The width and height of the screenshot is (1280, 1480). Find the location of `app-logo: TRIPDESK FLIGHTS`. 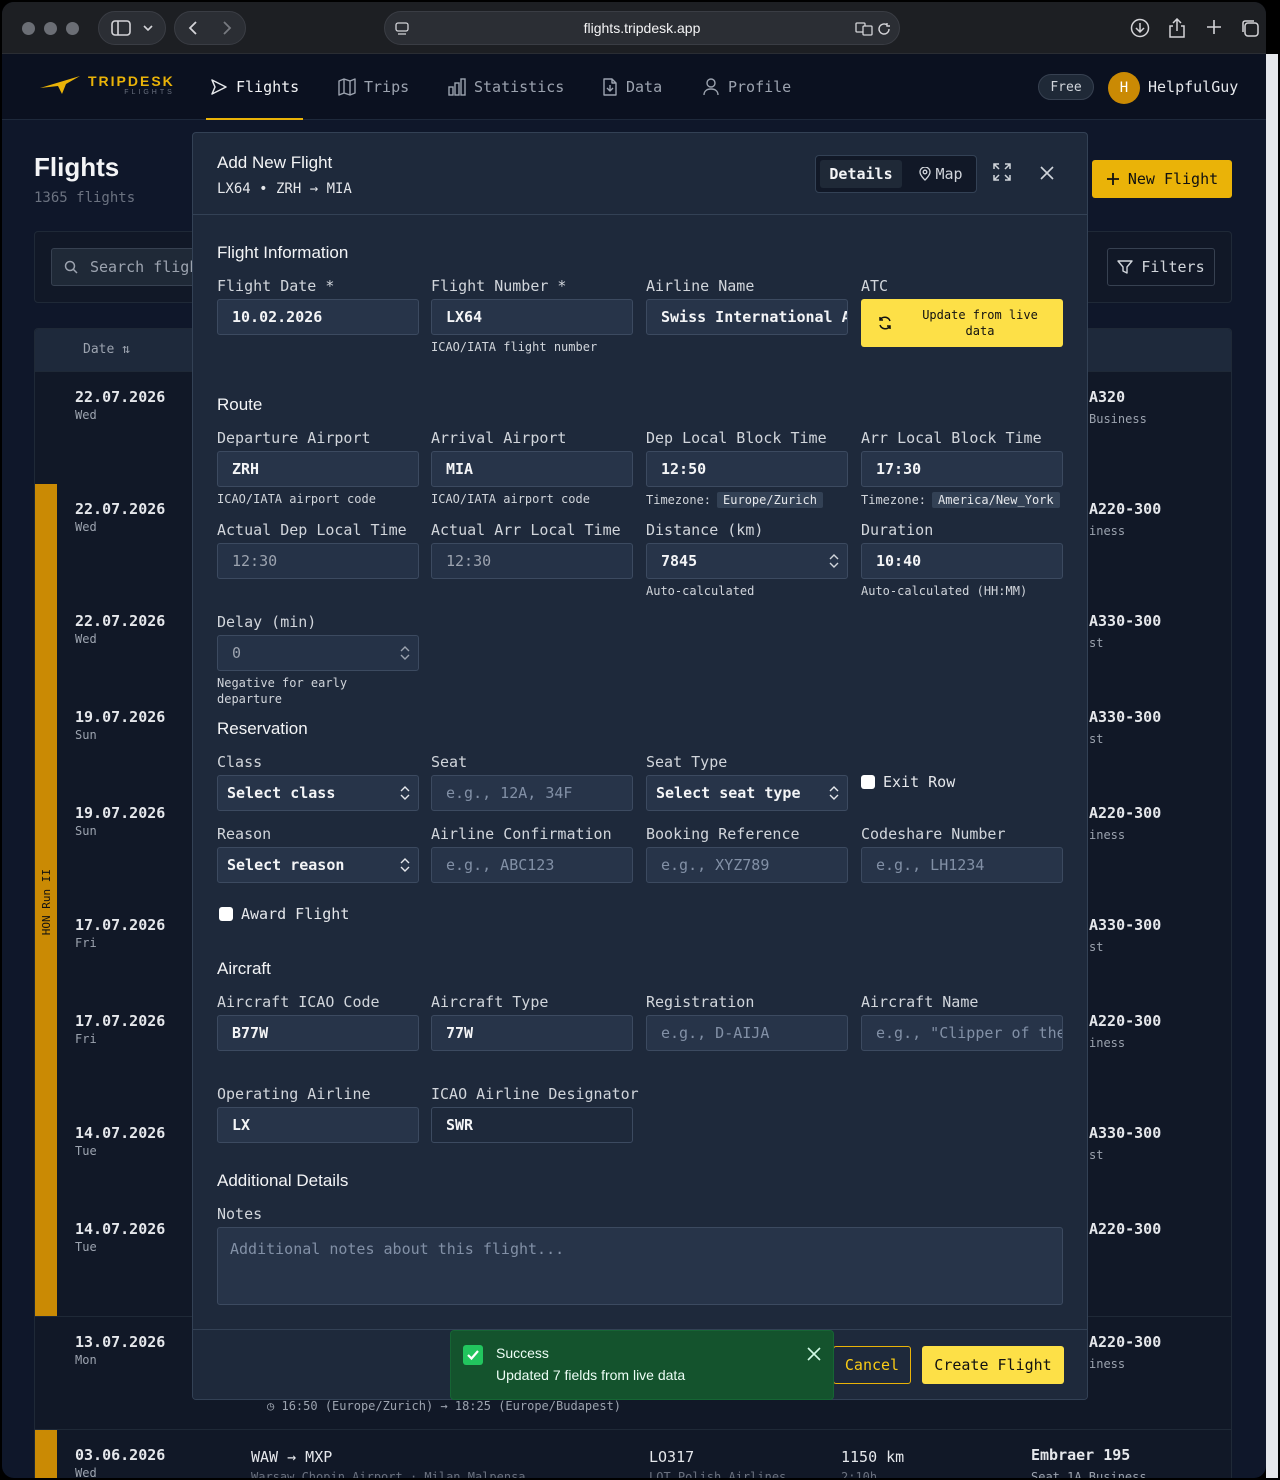

app-logo: TRIPDESK FLIGHTS is located at coordinates (107, 85).